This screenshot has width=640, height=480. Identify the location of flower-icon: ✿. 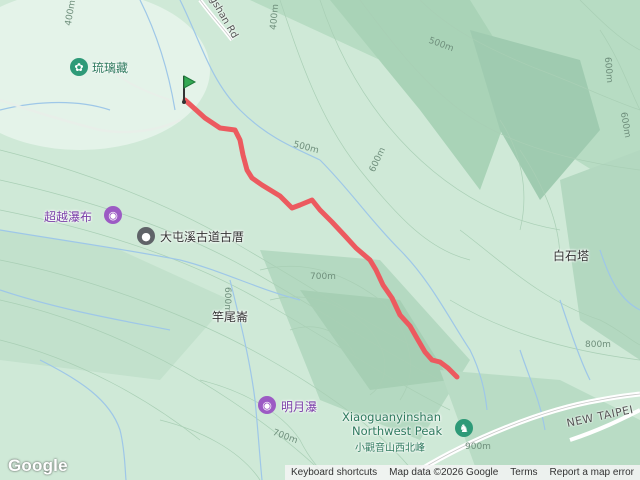
(79, 67).